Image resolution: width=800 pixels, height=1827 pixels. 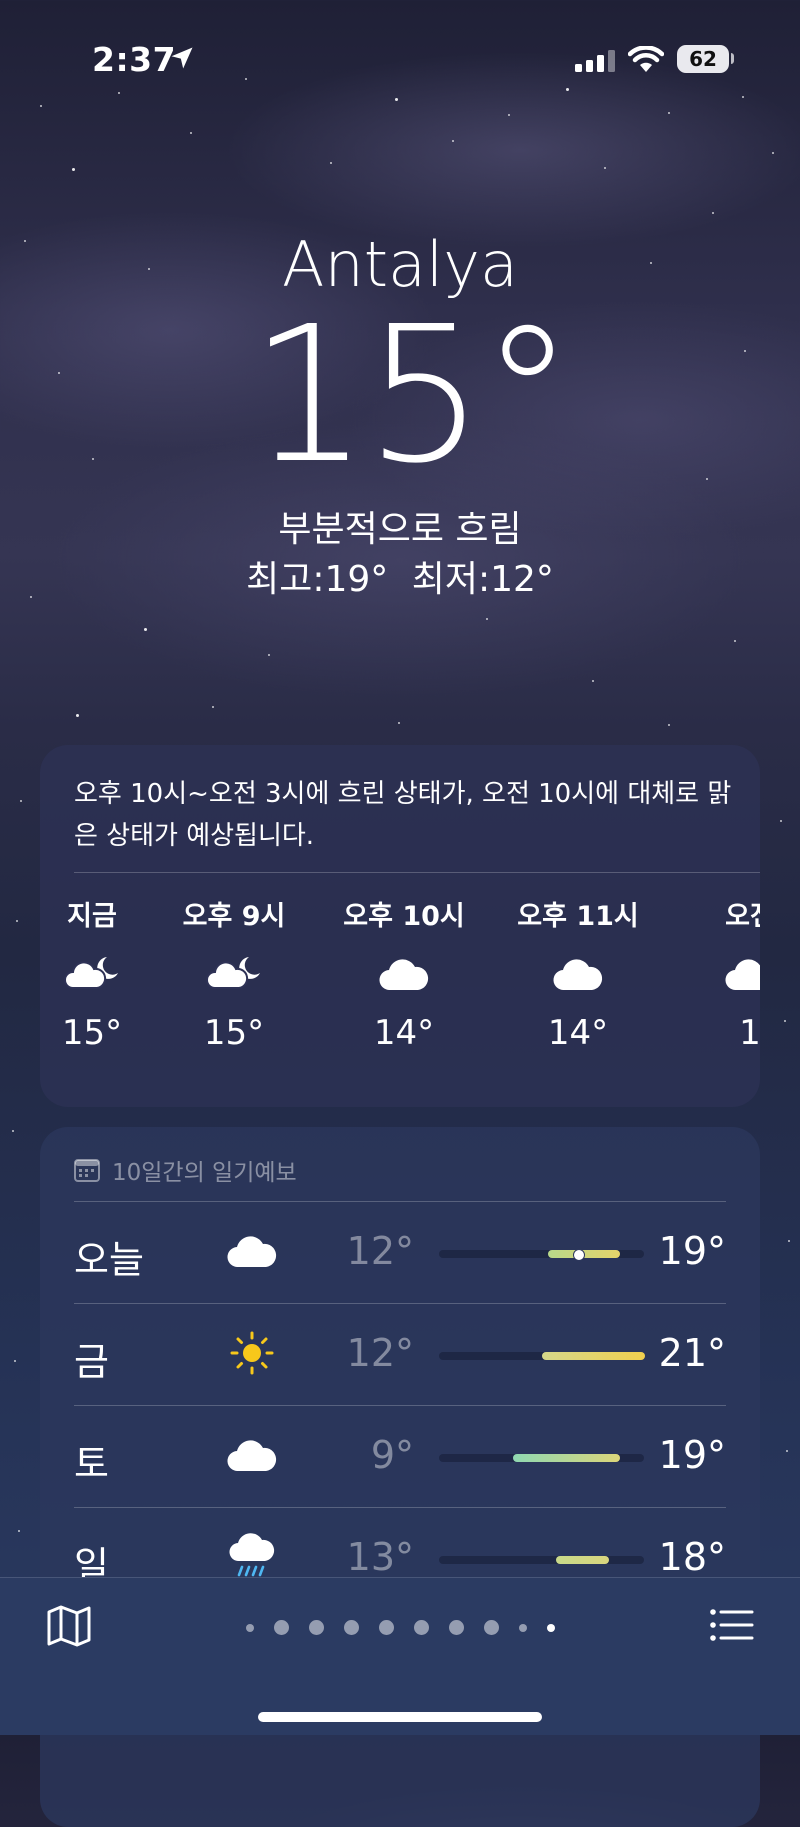 I want to click on daily-row: 토 9° 19°, so click(x=400, y=1456).